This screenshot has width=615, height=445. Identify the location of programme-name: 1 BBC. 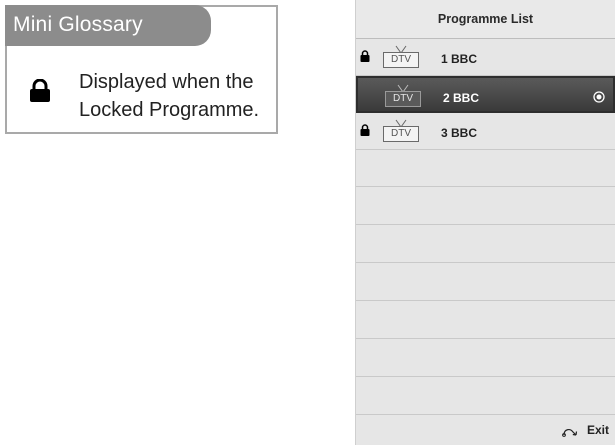
(459, 59).